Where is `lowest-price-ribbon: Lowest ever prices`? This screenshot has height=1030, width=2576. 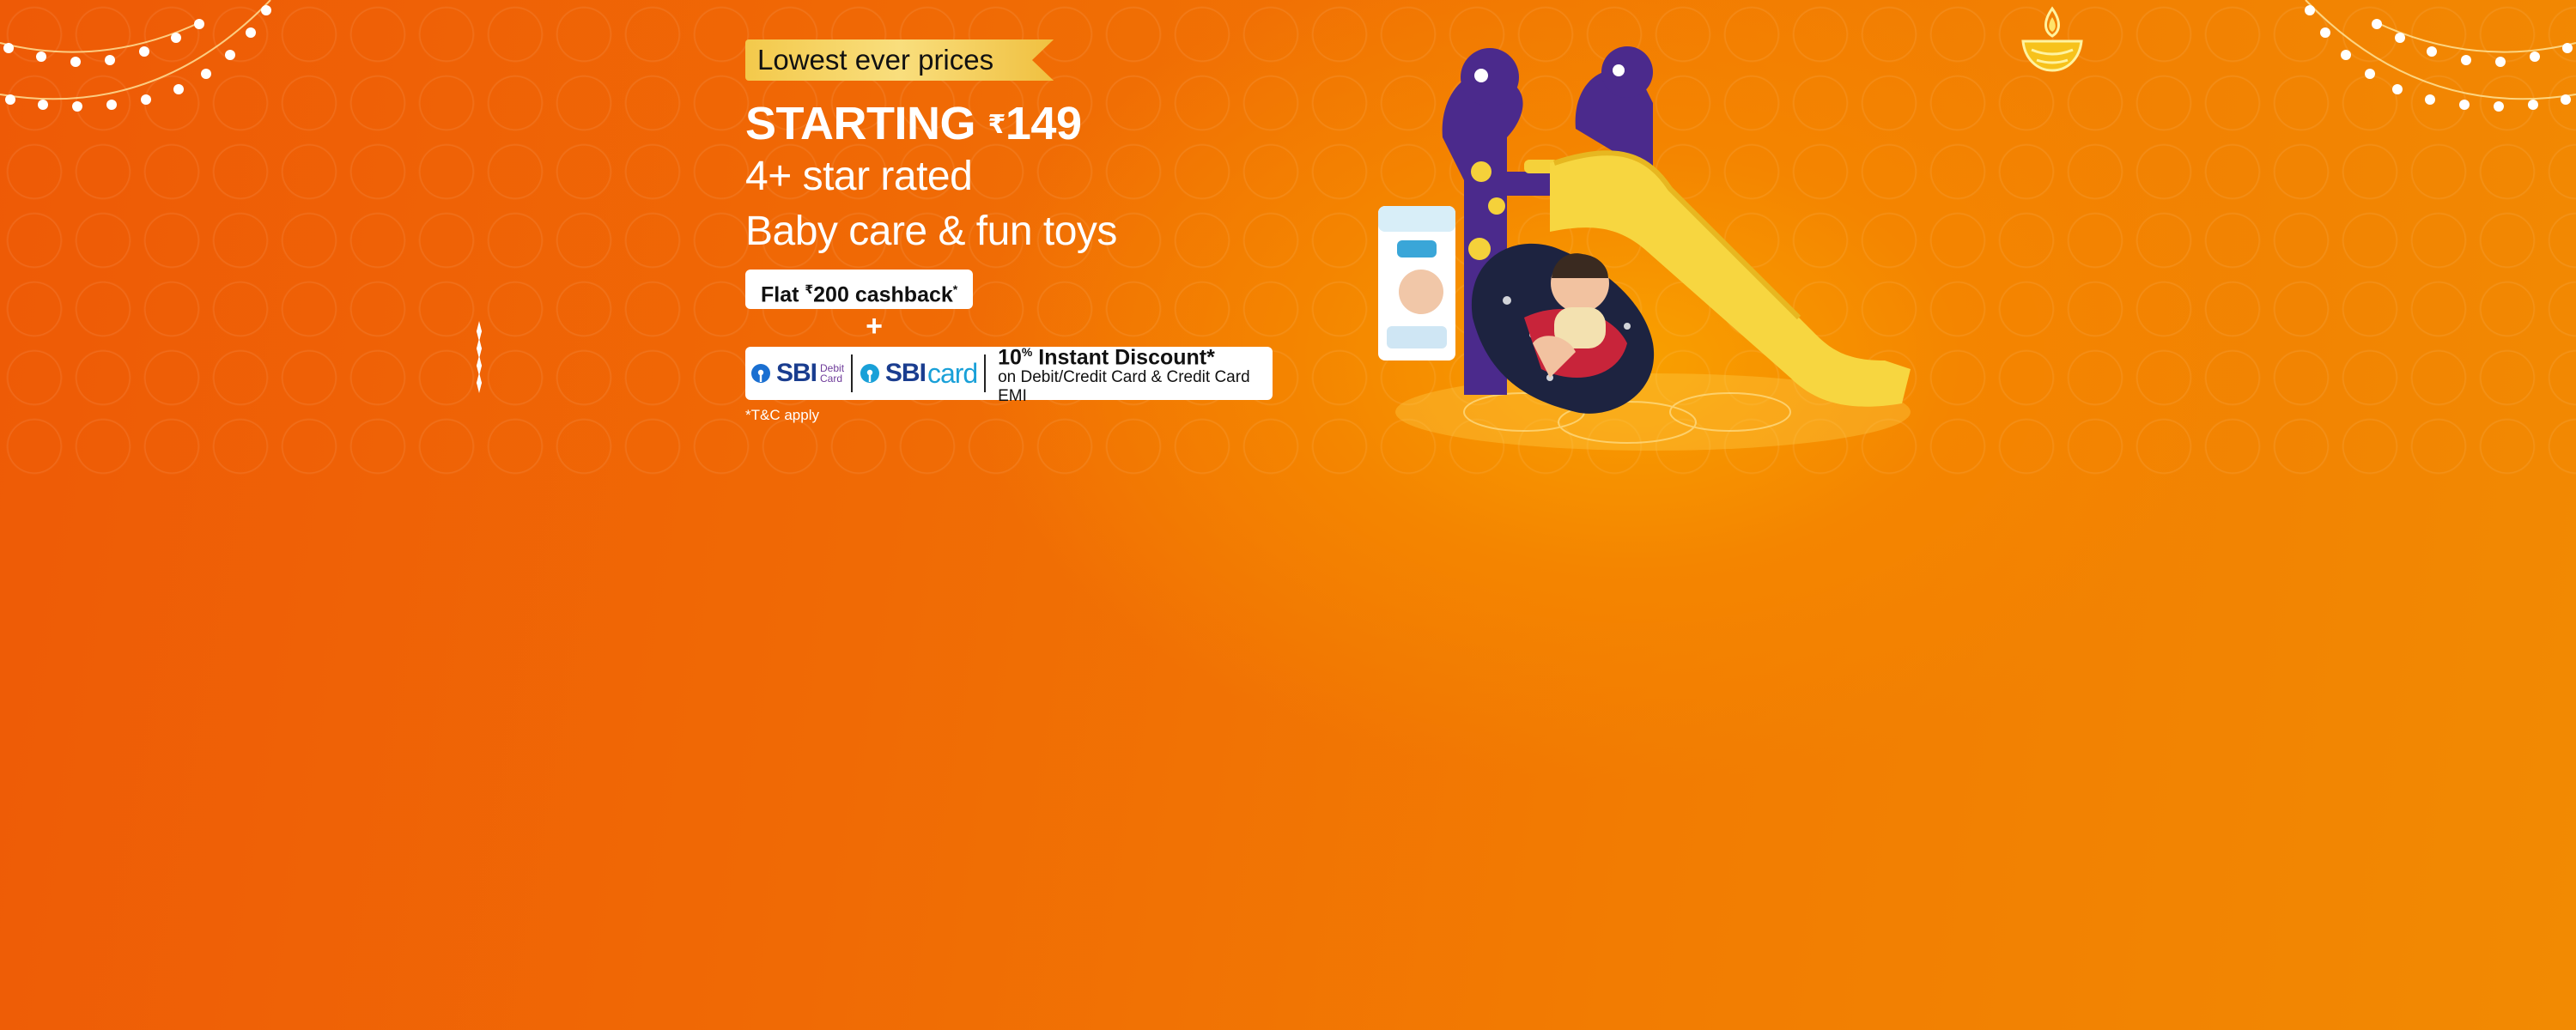
lowest-price-ribbon: Lowest ever prices is located at coordinates (900, 60).